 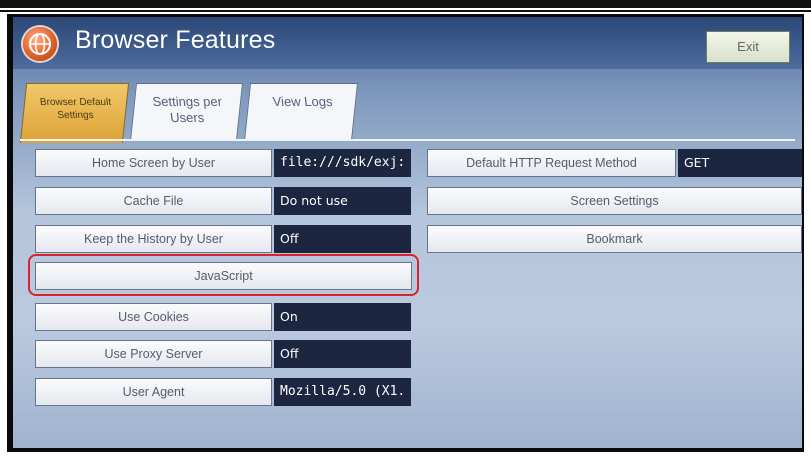 What do you see at coordinates (342, 354) in the screenshot?
I see `use-proxy-value: Off` at bounding box center [342, 354].